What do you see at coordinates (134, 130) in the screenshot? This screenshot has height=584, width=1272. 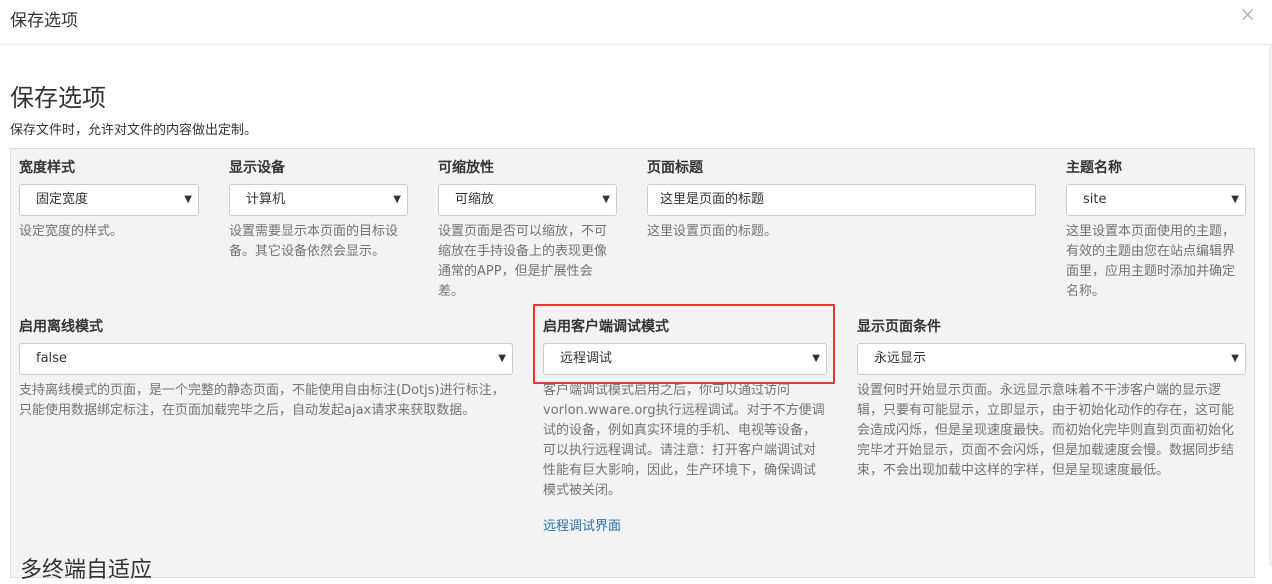 I see `section-description: 保存文件时，允许对文件的内容做出定制。` at bounding box center [134, 130].